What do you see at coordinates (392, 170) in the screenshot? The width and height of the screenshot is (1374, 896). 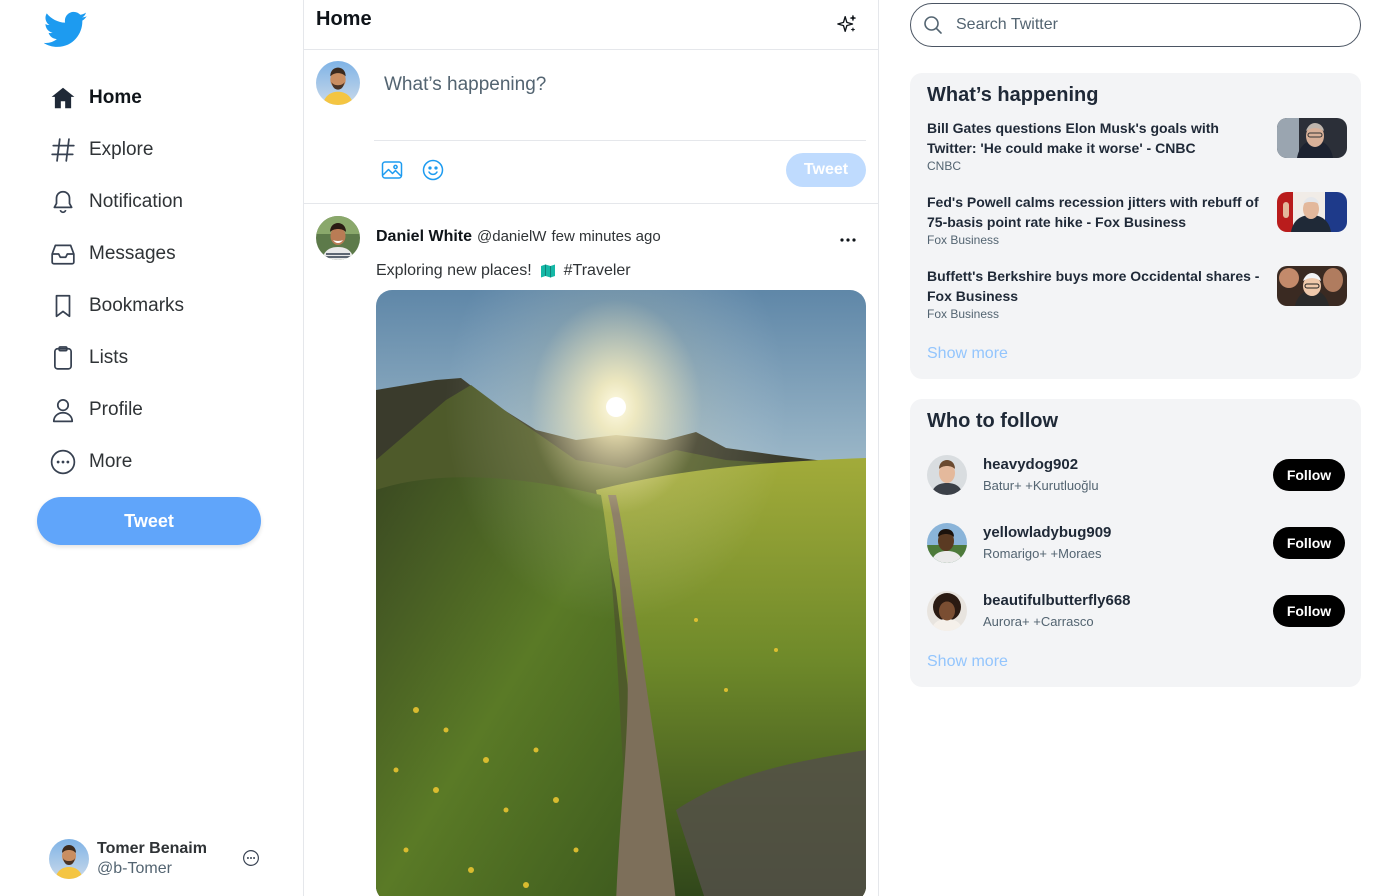 I see `image-icon` at bounding box center [392, 170].